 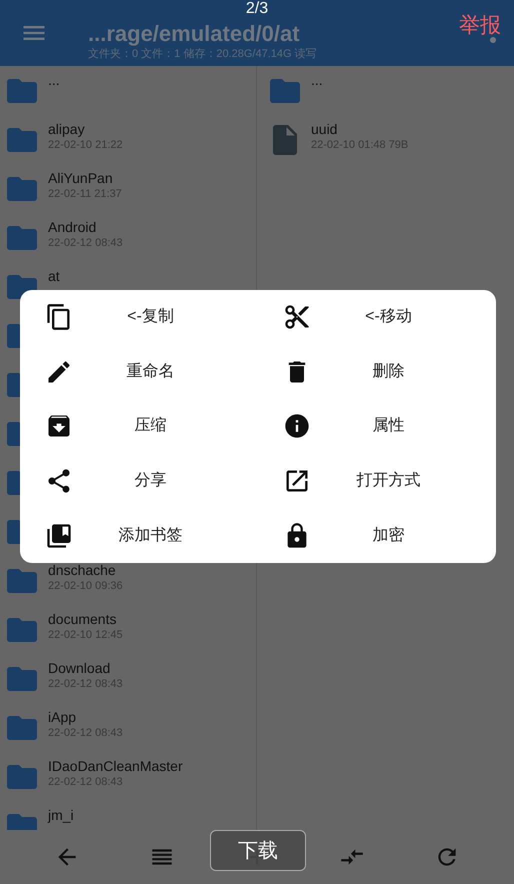 I want to click on action-option: 删除, so click(x=403, y=372).